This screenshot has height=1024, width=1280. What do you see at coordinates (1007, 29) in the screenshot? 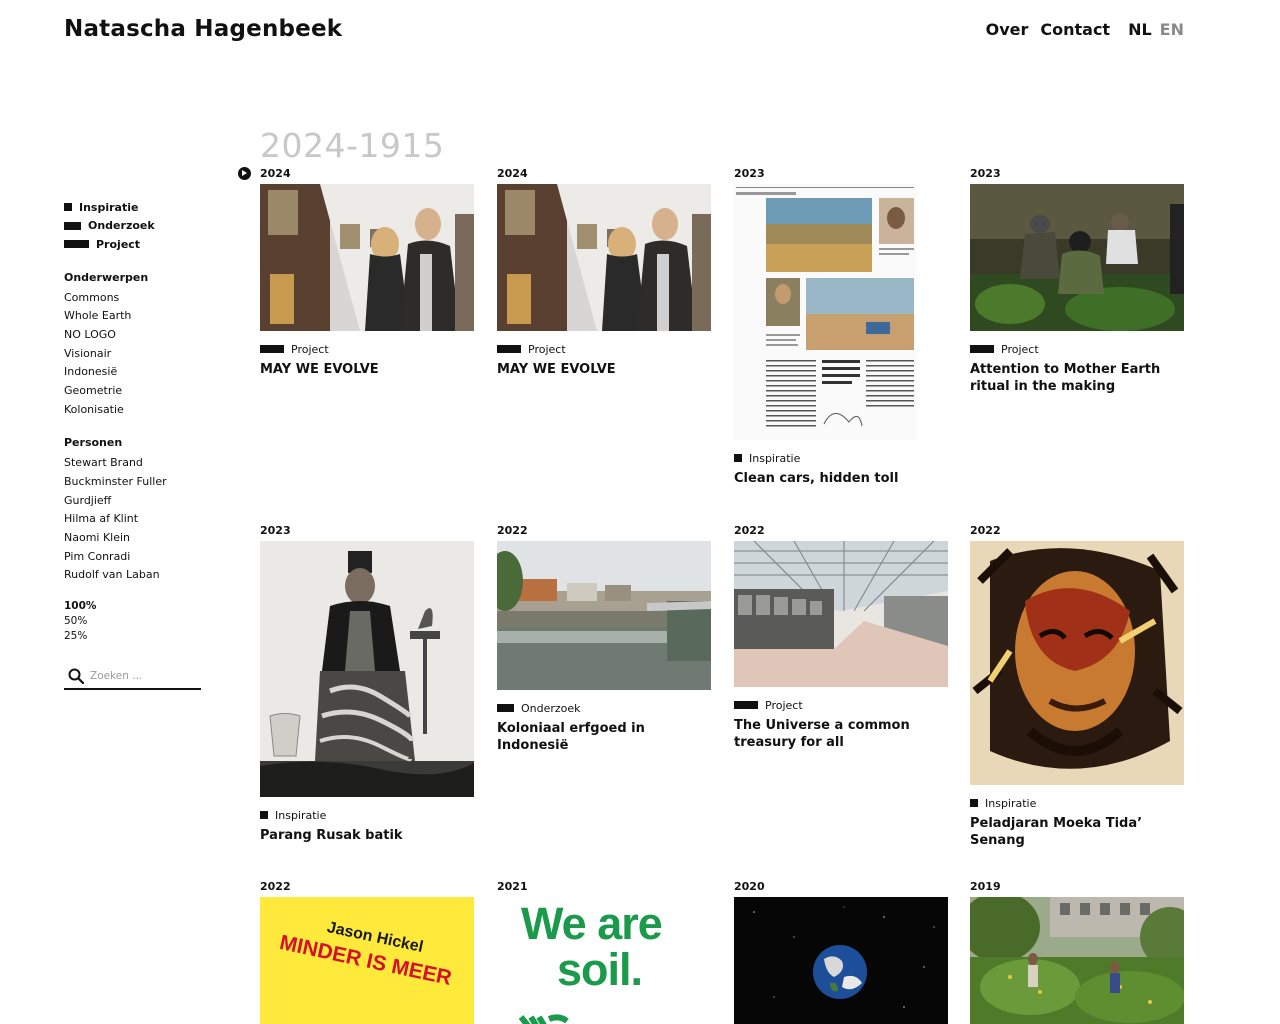
I see `nav-over-link: Over` at bounding box center [1007, 29].